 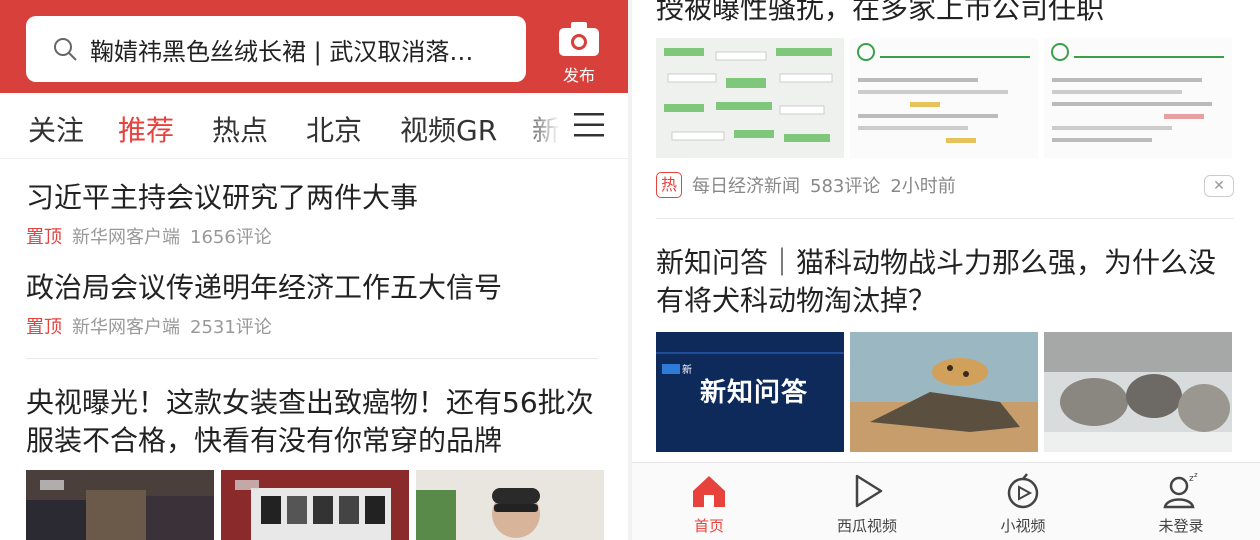 I want to click on nav-xigua-video: 西瓜视频, so click(x=867, y=503).